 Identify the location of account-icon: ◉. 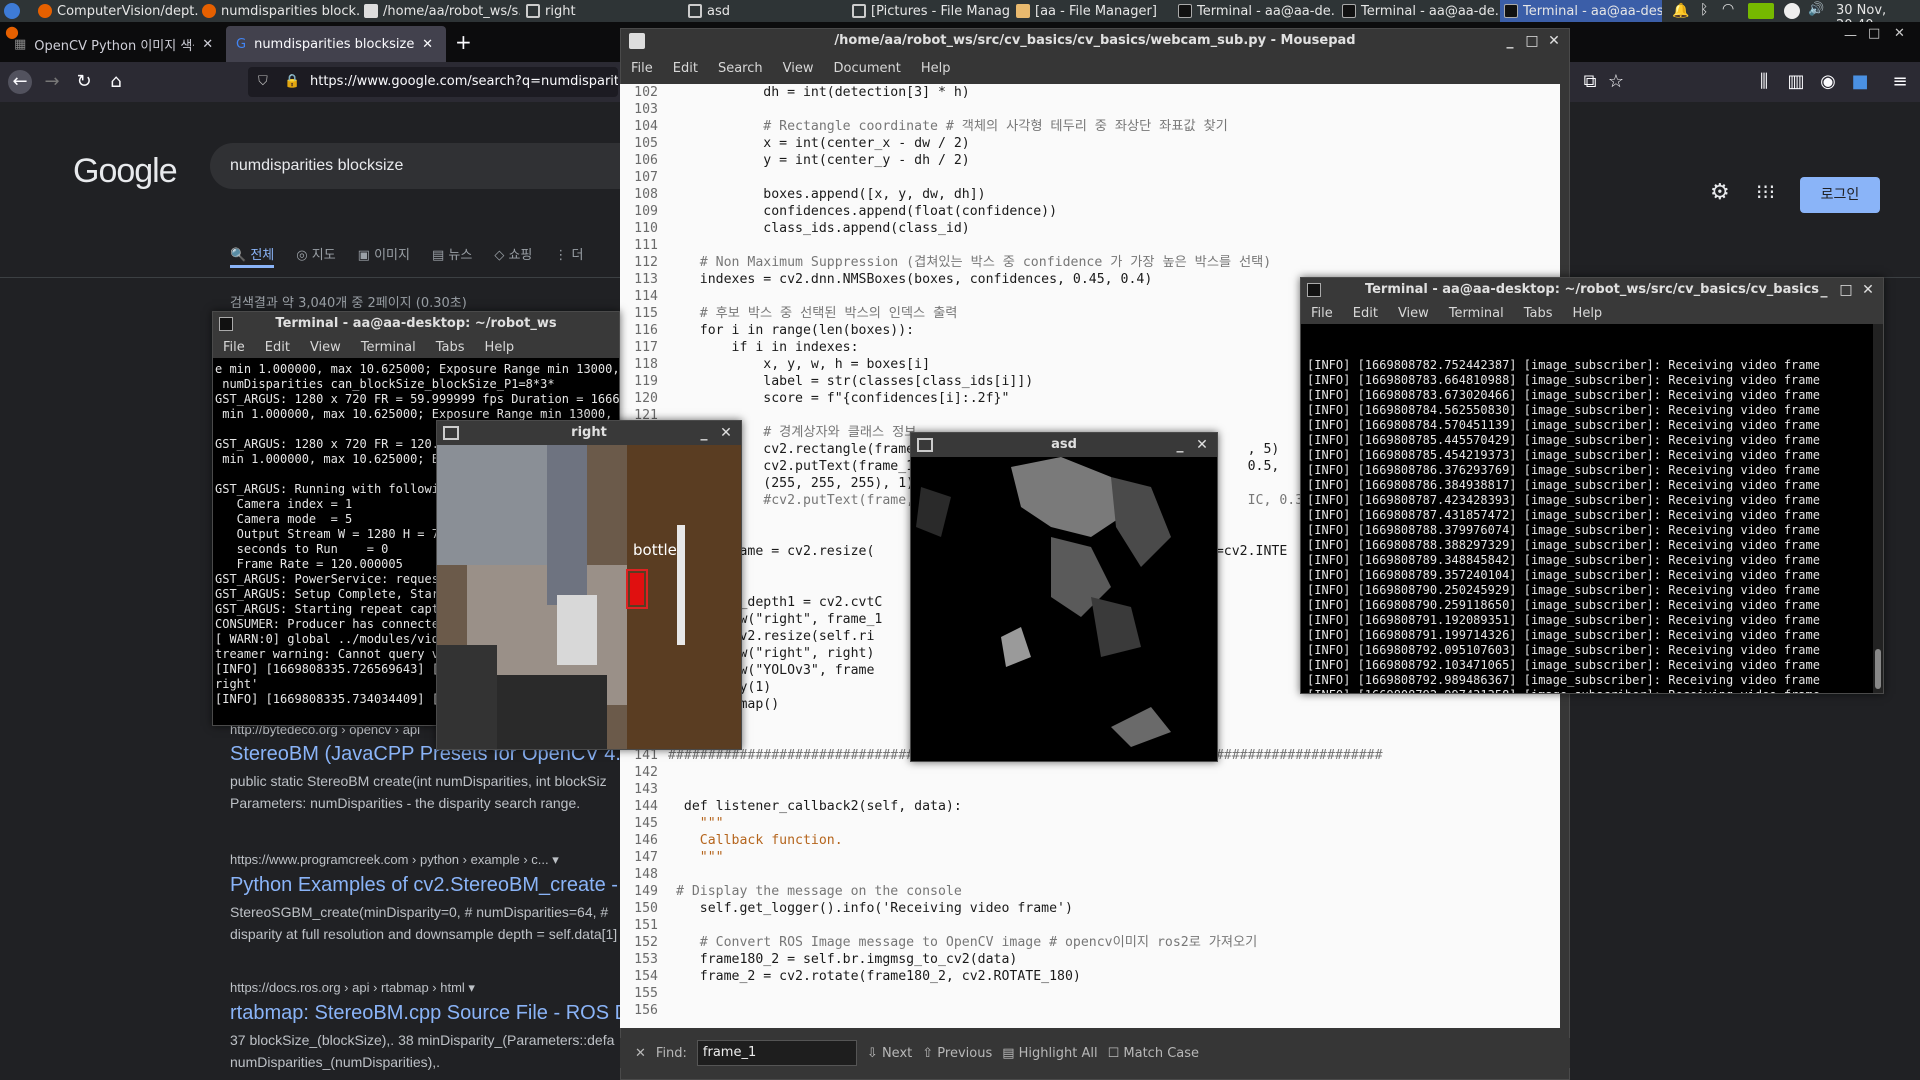
(1828, 82).